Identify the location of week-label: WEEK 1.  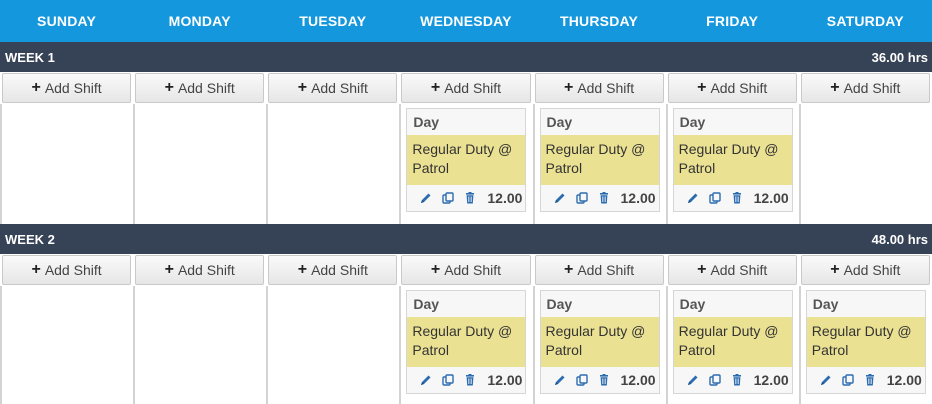
(30, 57).